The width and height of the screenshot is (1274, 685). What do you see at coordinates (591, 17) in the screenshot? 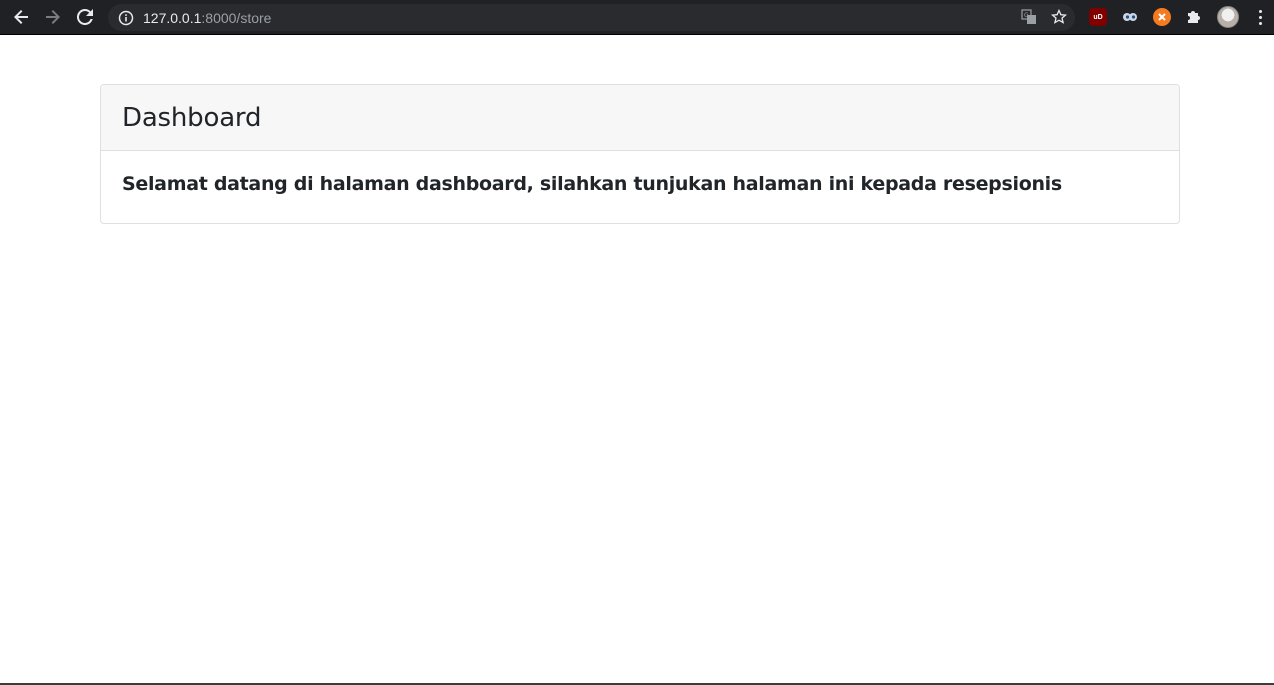
I see `address-bar: 127.0.0.1:8000/store G` at bounding box center [591, 17].